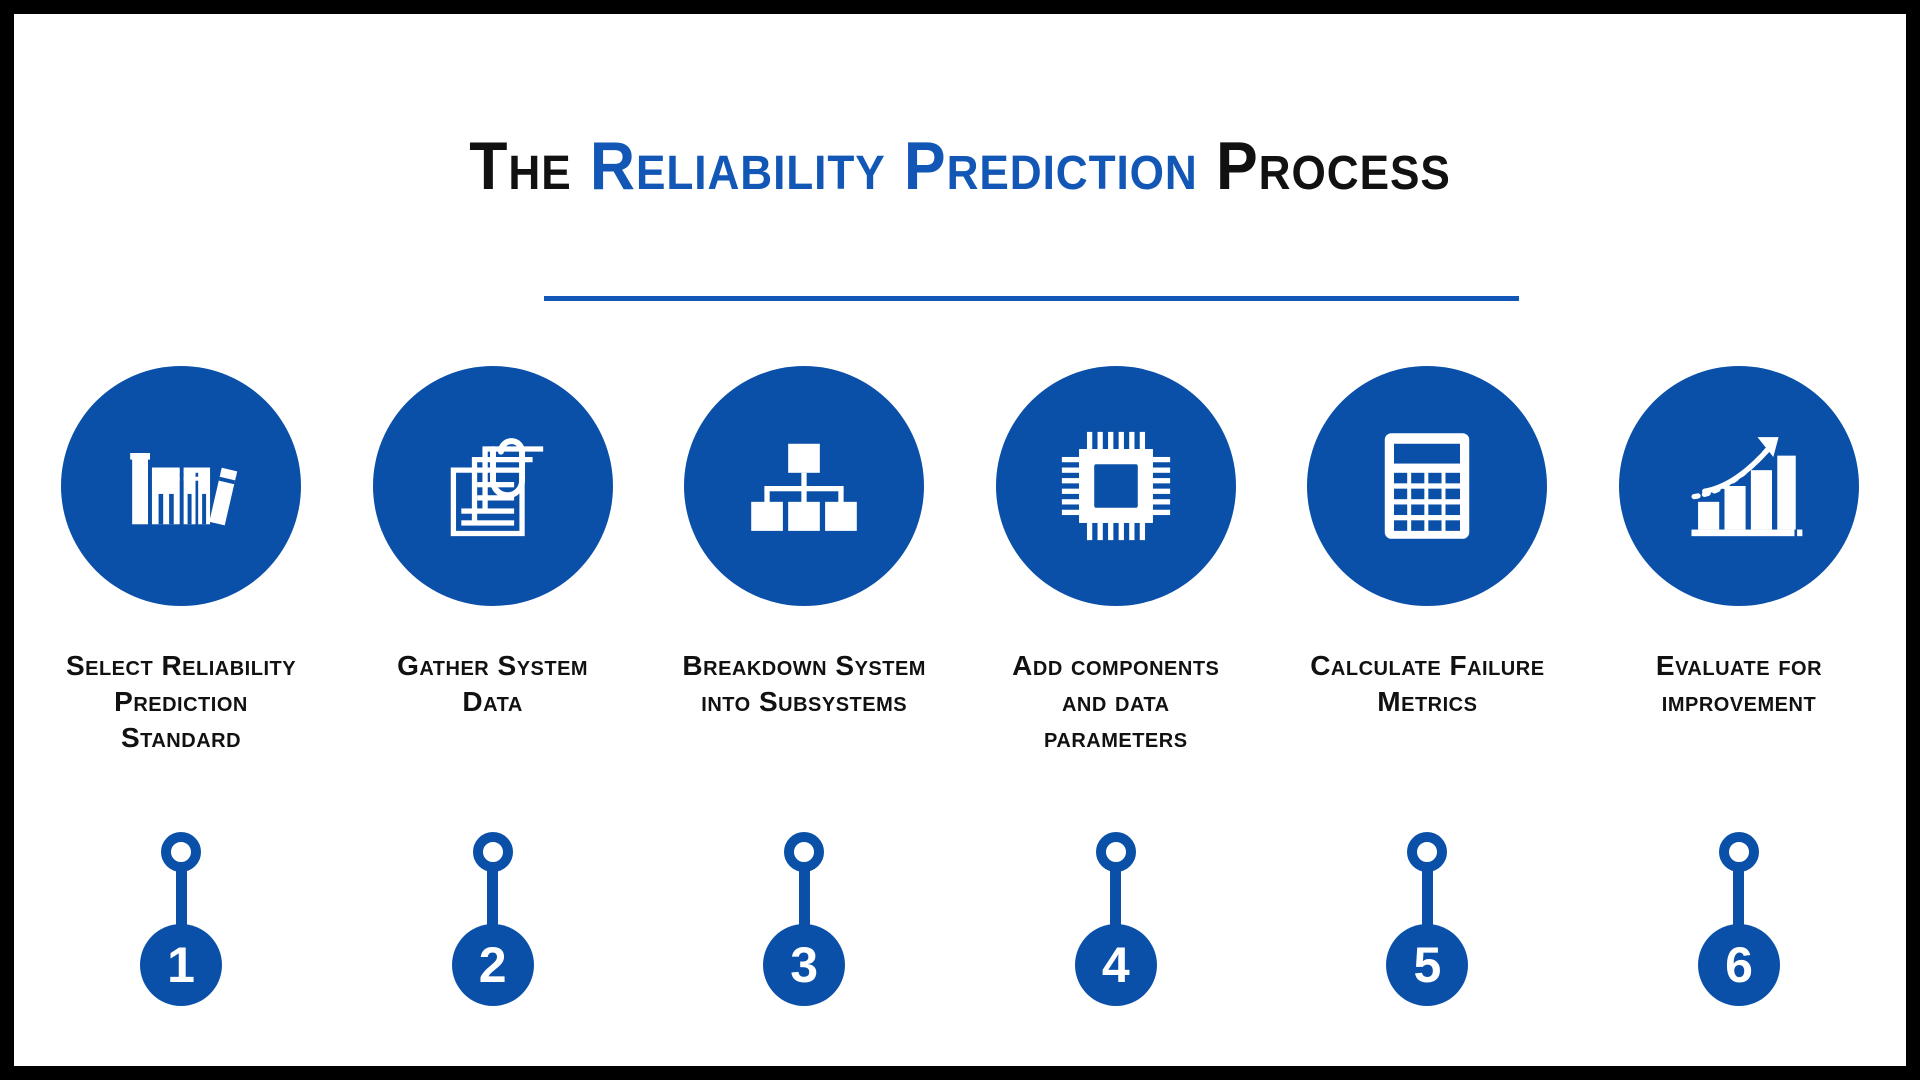 The height and width of the screenshot is (1080, 1920). I want to click on microchip-icon, so click(1115, 486).